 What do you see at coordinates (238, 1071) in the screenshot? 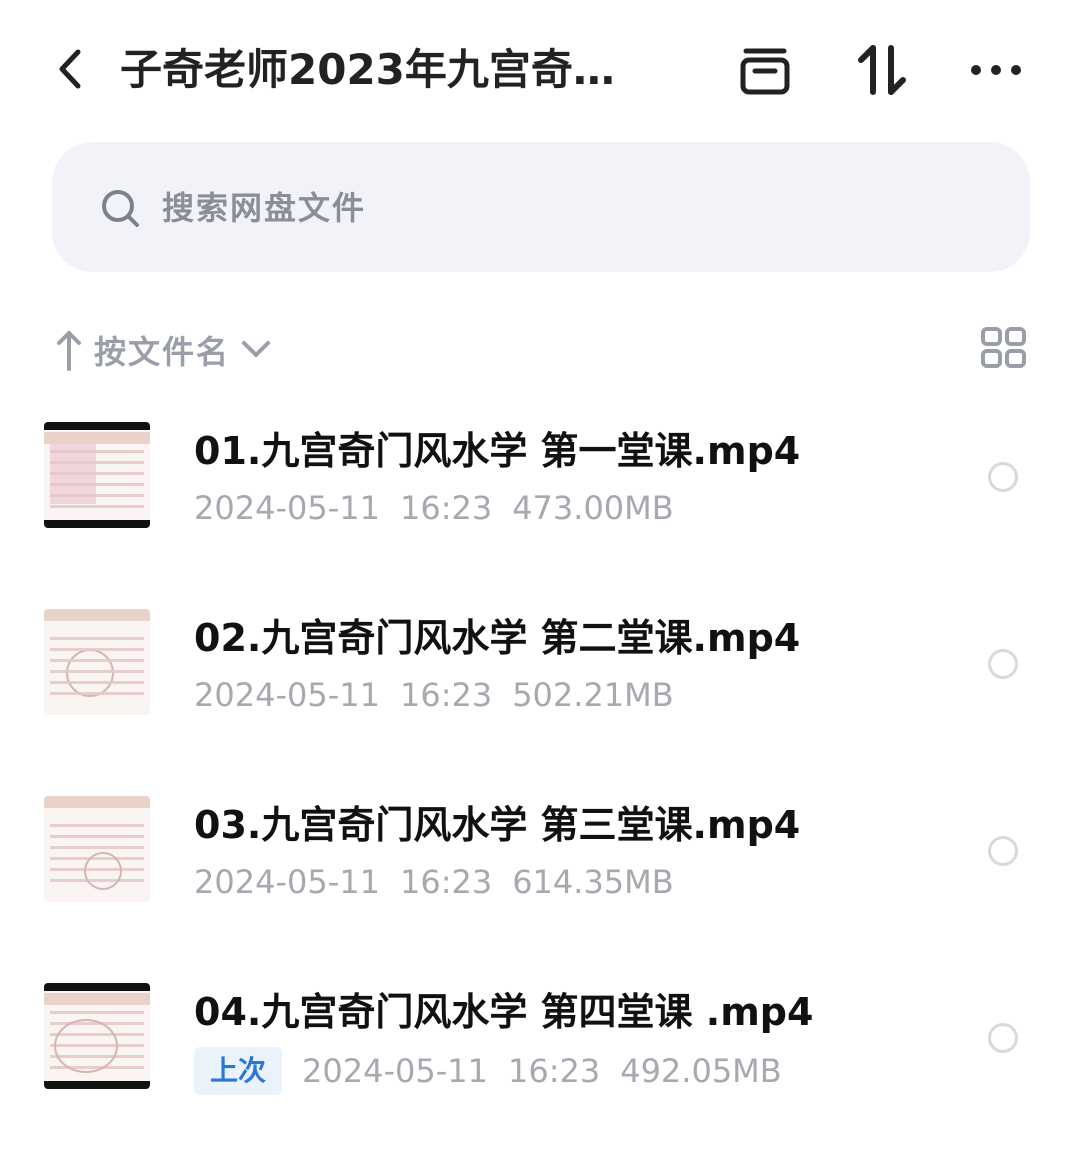
I see `last-viewed-badge: 上次` at bounding box center [238, 1071].